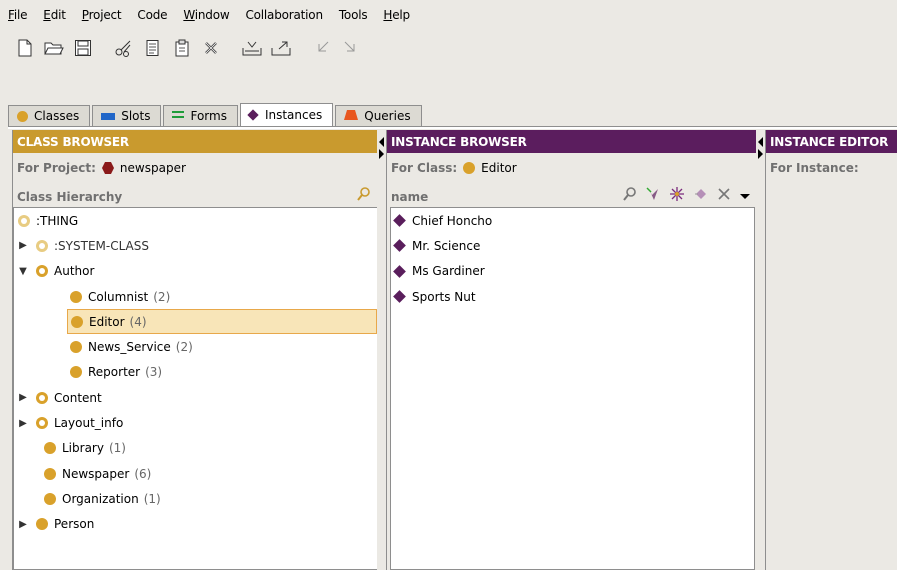 Image resolution: width=897 pixels, height=570 pixels. What do you see at coordinates (410, 197) in the screenshot?
I see `column-name-label: name` at bounding box center [410, 197].